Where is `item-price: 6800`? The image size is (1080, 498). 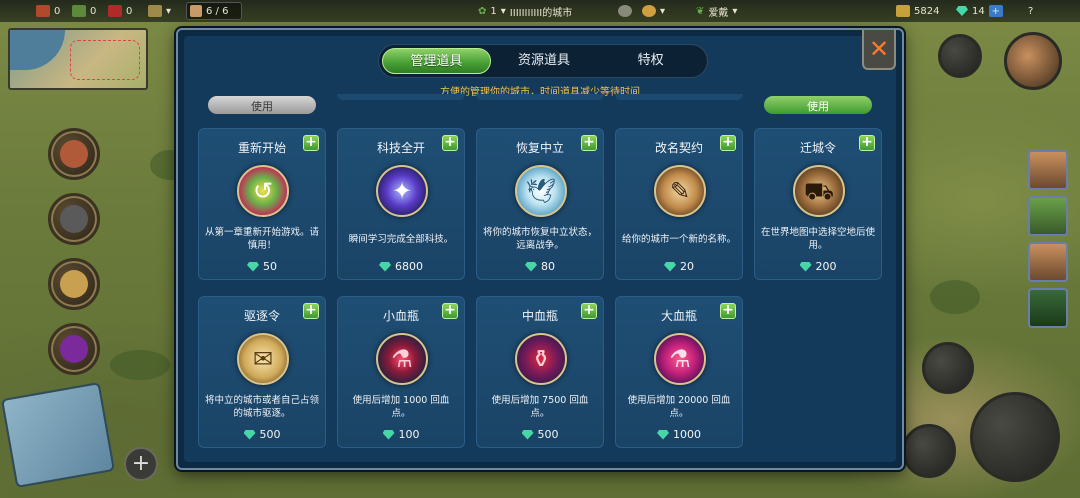
item-price: 6800 is located at coordinates (401, 266).